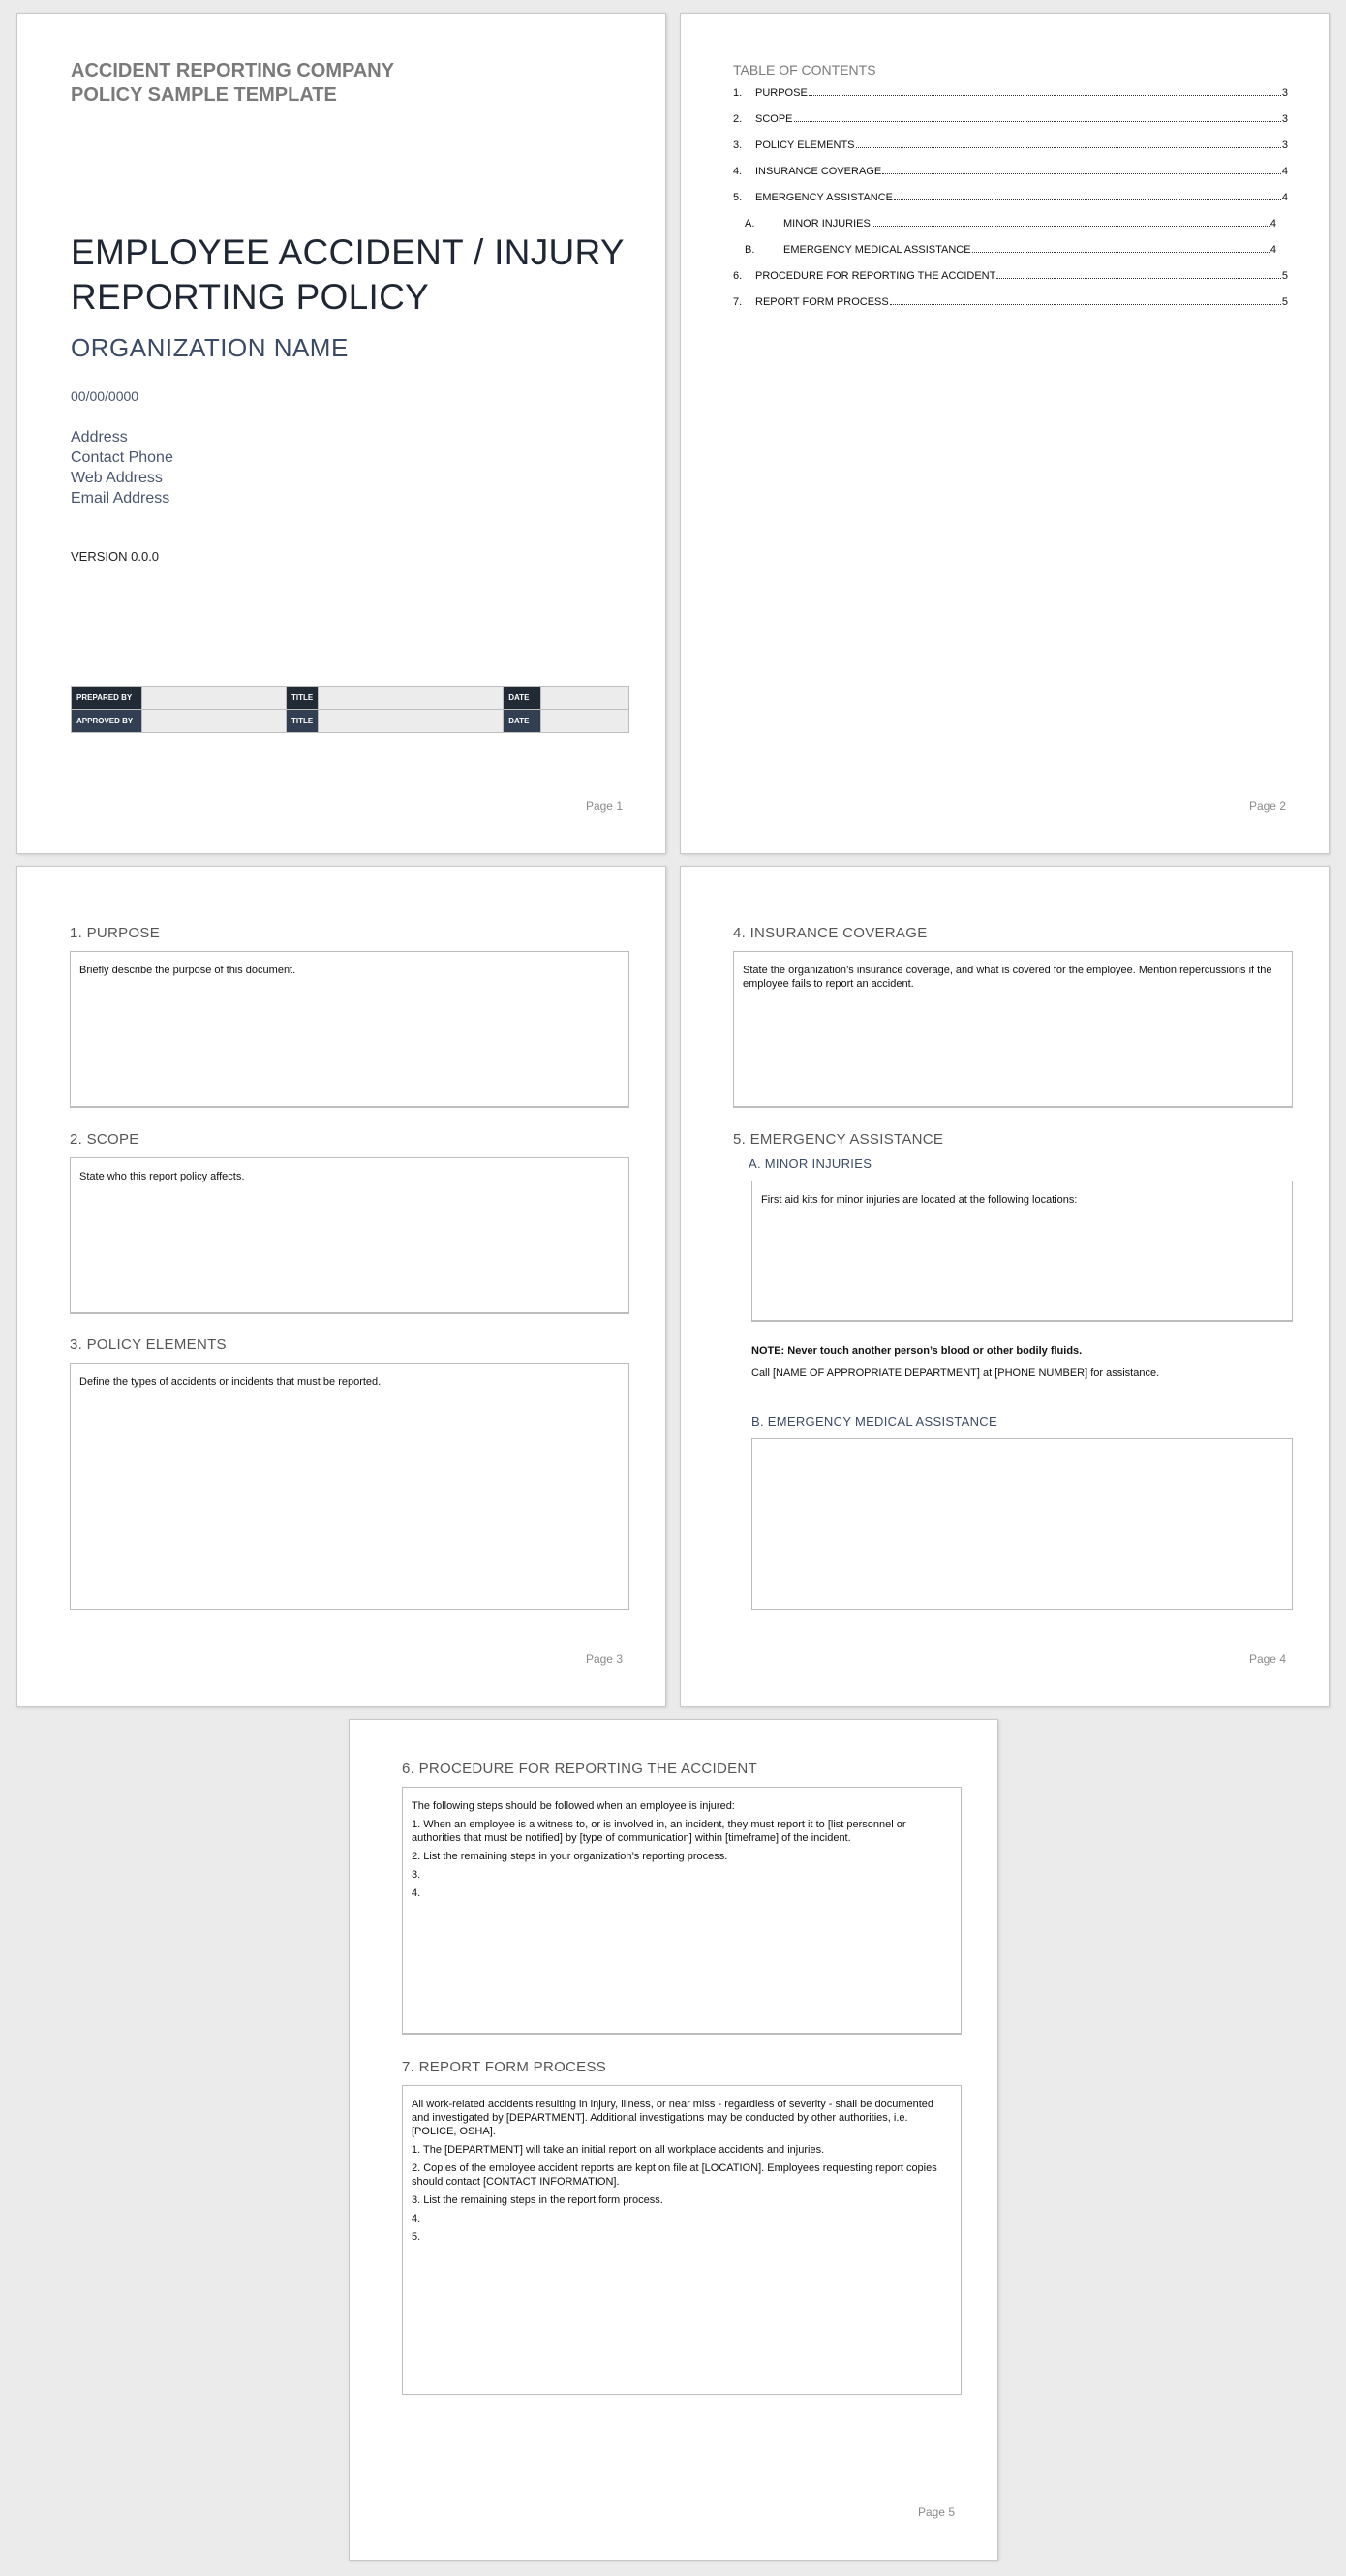 Image resolution: width=1346 pixels, height=2576 pixels. Describe the element at coordinates (1011, 126) in the screenshot. I see `toc-entry: 2. SCOPE 3` at that location.